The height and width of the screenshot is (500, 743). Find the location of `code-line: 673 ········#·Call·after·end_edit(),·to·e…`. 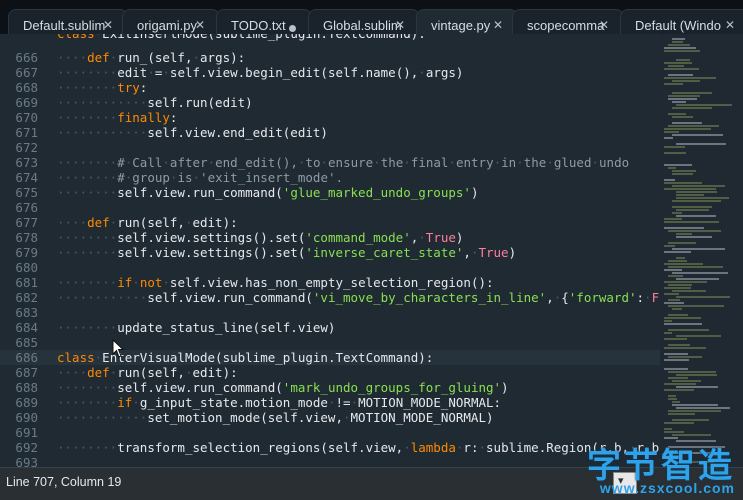

code-line: 673 ········#·Call·after·end_edit(),·to·e… is located at coordinates (330, 162).